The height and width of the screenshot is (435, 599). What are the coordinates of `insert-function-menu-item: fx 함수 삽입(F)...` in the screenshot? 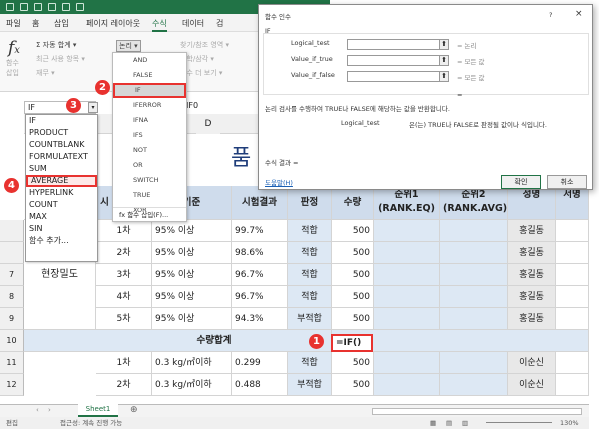 It's located at (149, 214).